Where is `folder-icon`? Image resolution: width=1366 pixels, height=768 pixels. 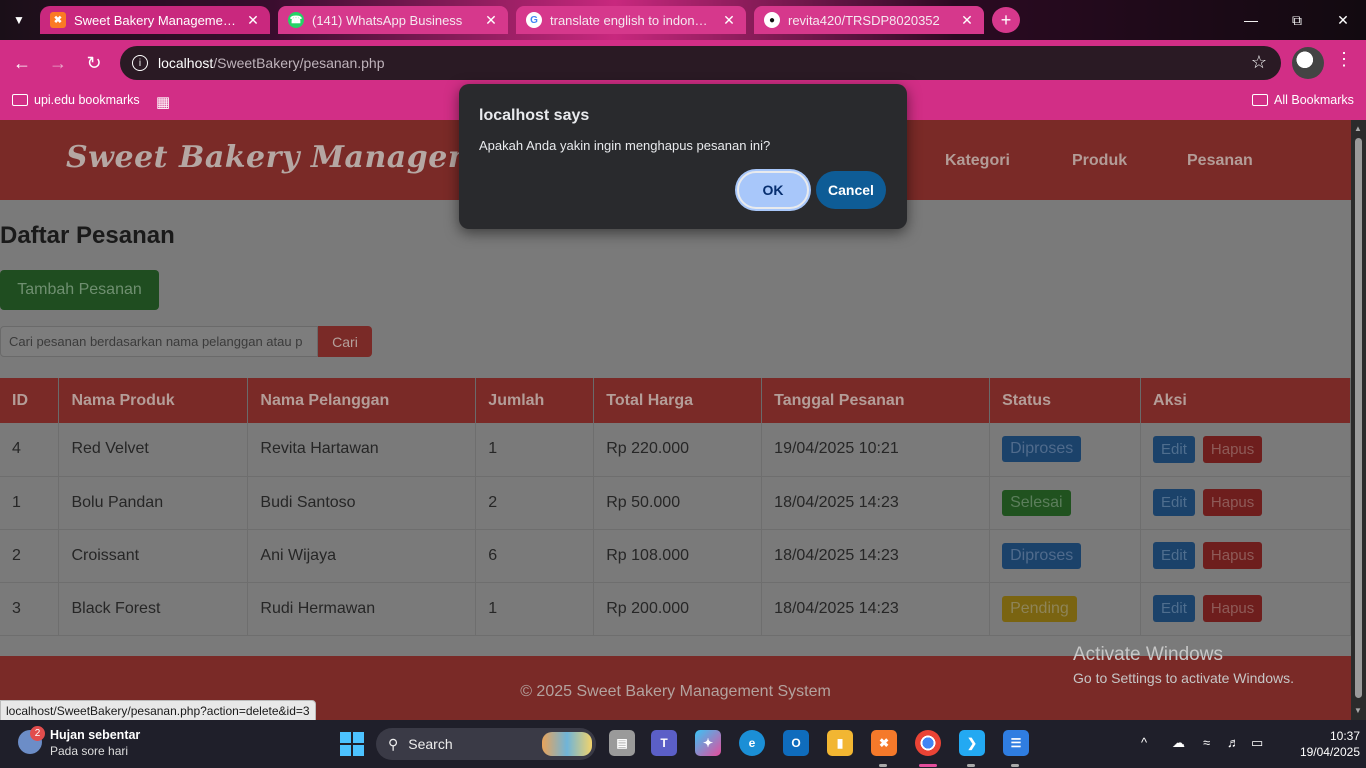
folder-icon is located at coordinates (20, 100).